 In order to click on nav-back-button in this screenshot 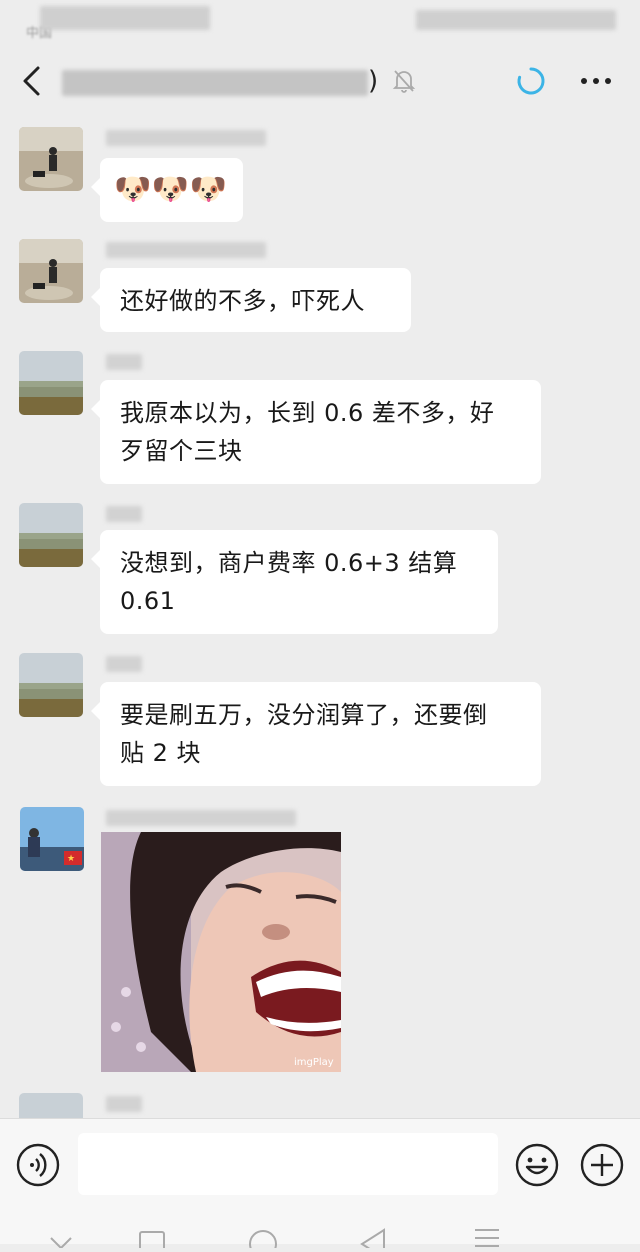, I will do `click(373, 1238)`.